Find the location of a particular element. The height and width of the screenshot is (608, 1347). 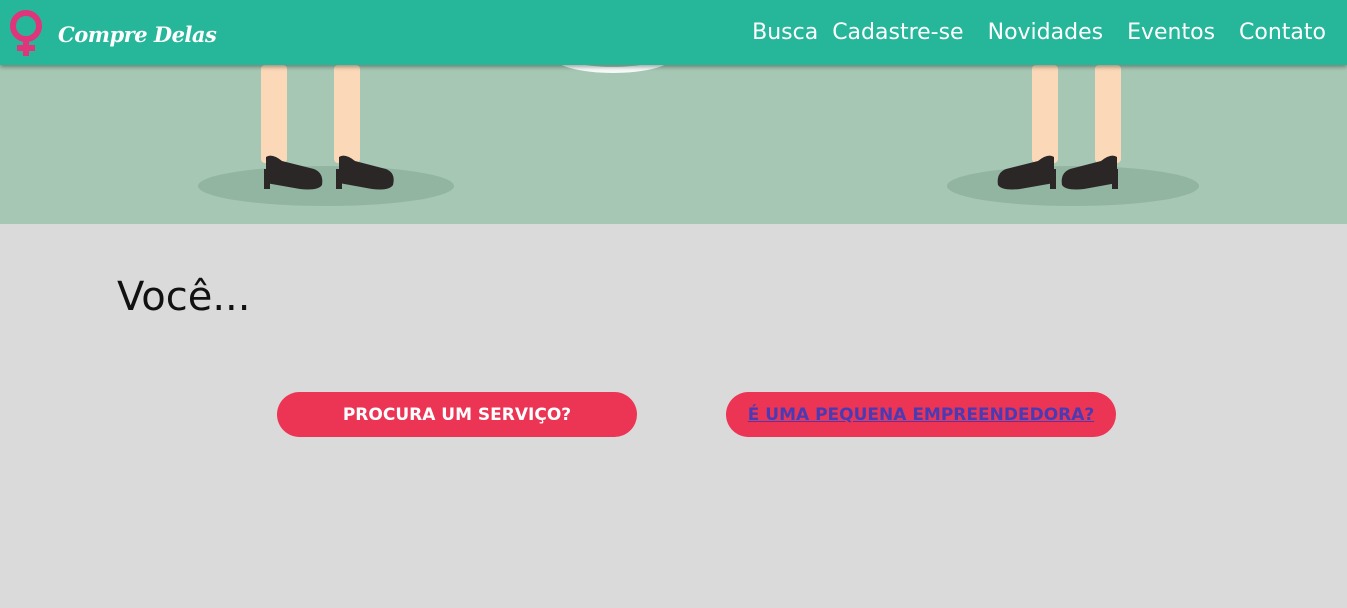

brand: Compre Delas is located at coordinates (111, 34).